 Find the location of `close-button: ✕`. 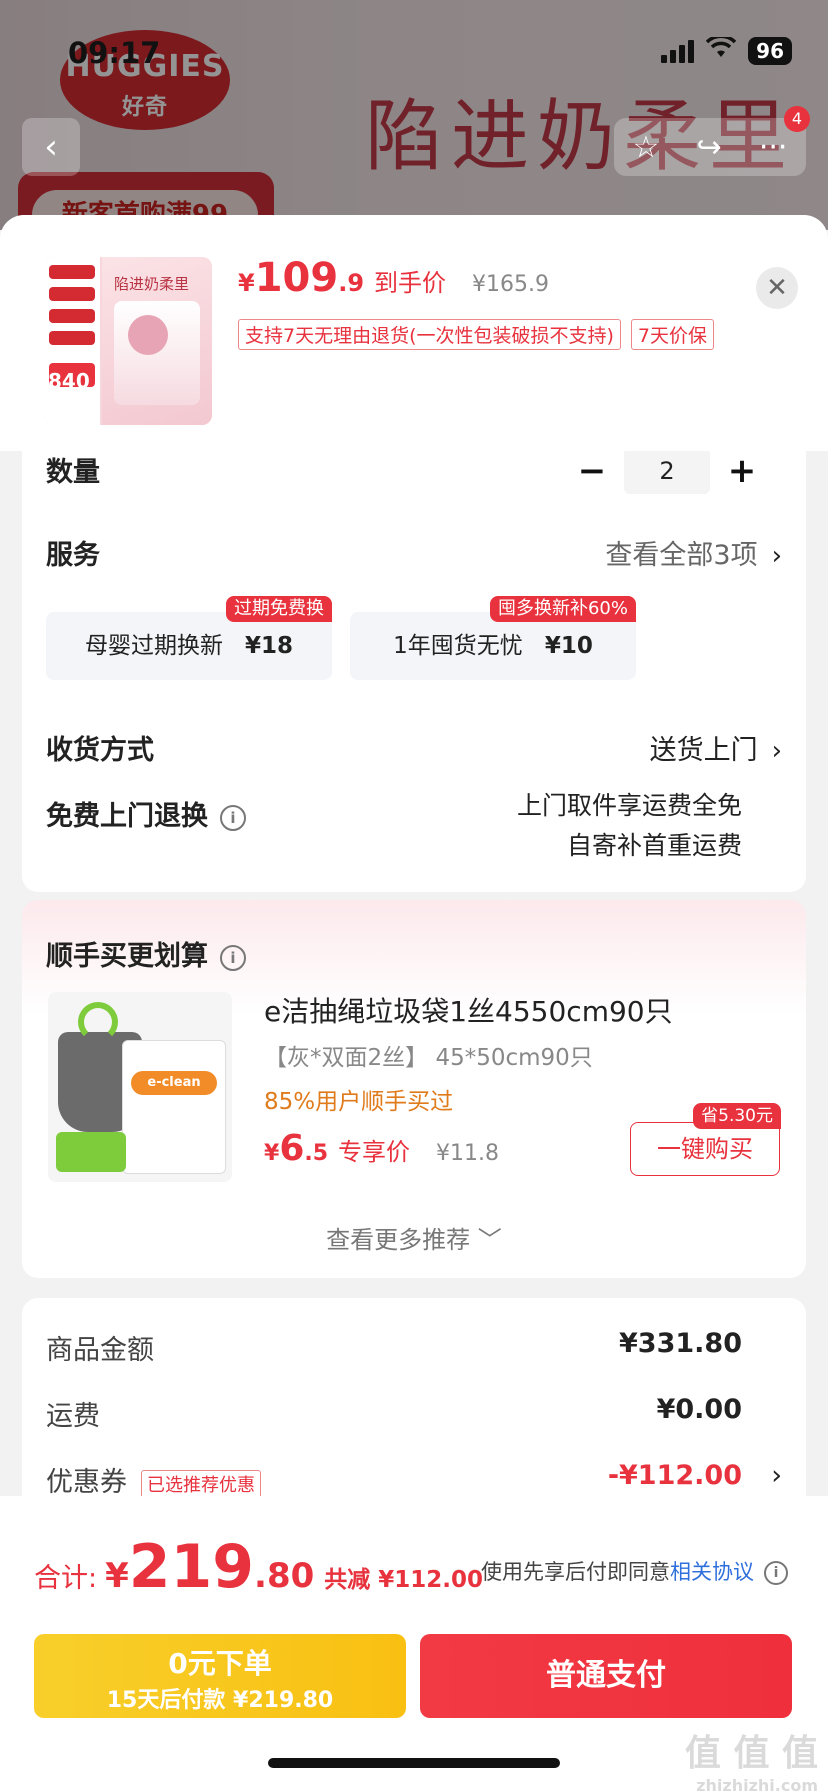

close-button: ✕ is located at coordinates (777, 288).